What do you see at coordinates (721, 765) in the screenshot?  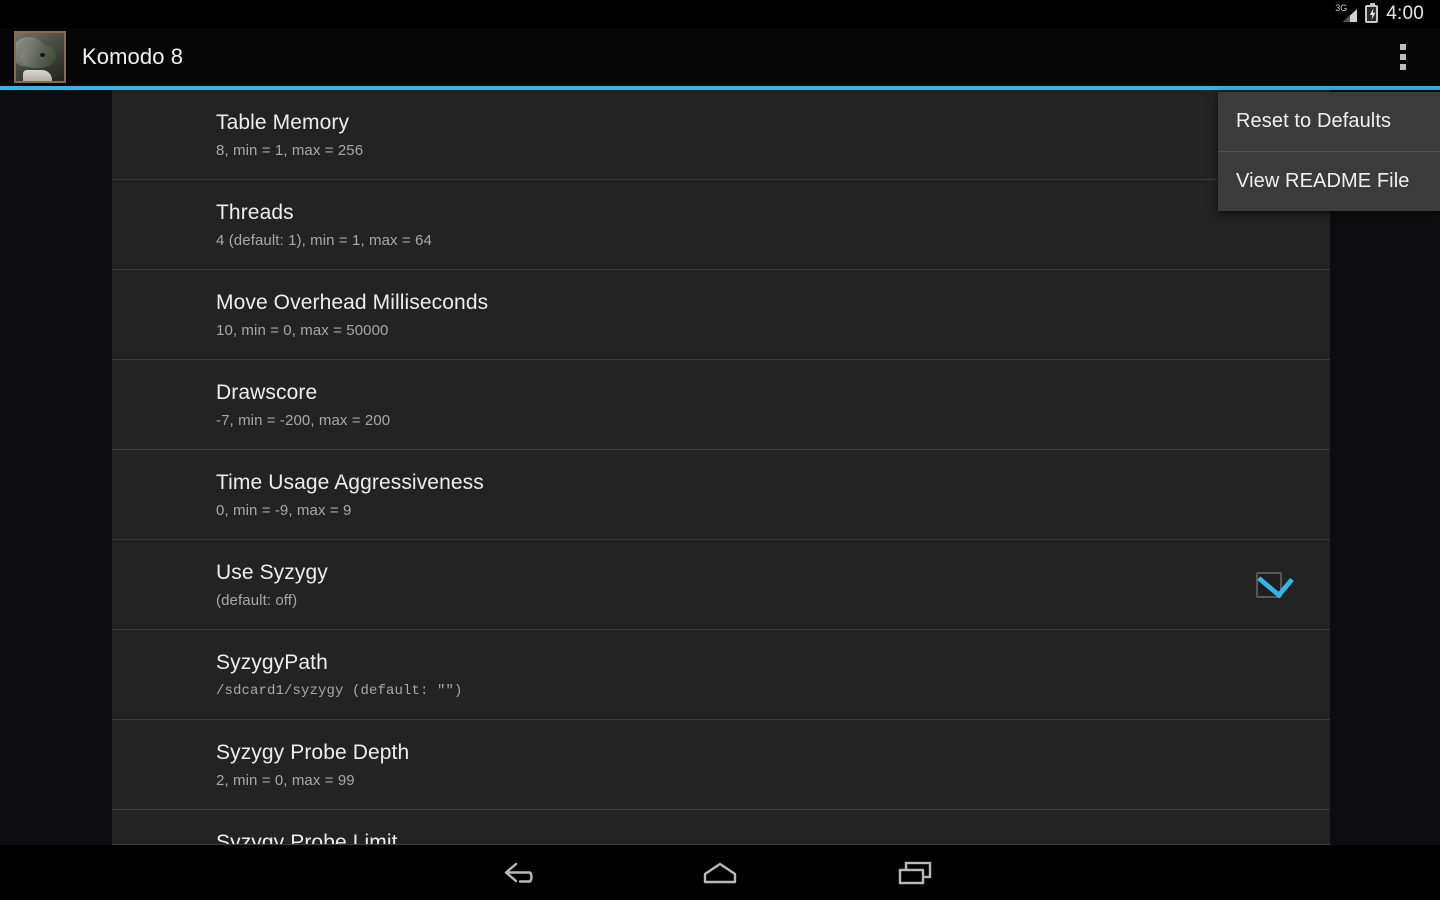 I see `preference-row-syzygy-probe-depth: Syzygy Probe Depth 2, min = 0, max = 99` at bounding box center [721, 765].